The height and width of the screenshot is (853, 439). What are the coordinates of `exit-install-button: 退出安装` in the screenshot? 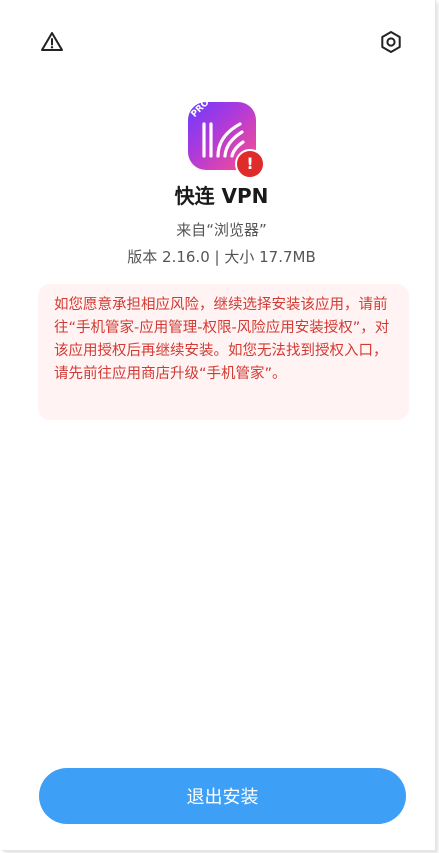 It's located at (222, 796).